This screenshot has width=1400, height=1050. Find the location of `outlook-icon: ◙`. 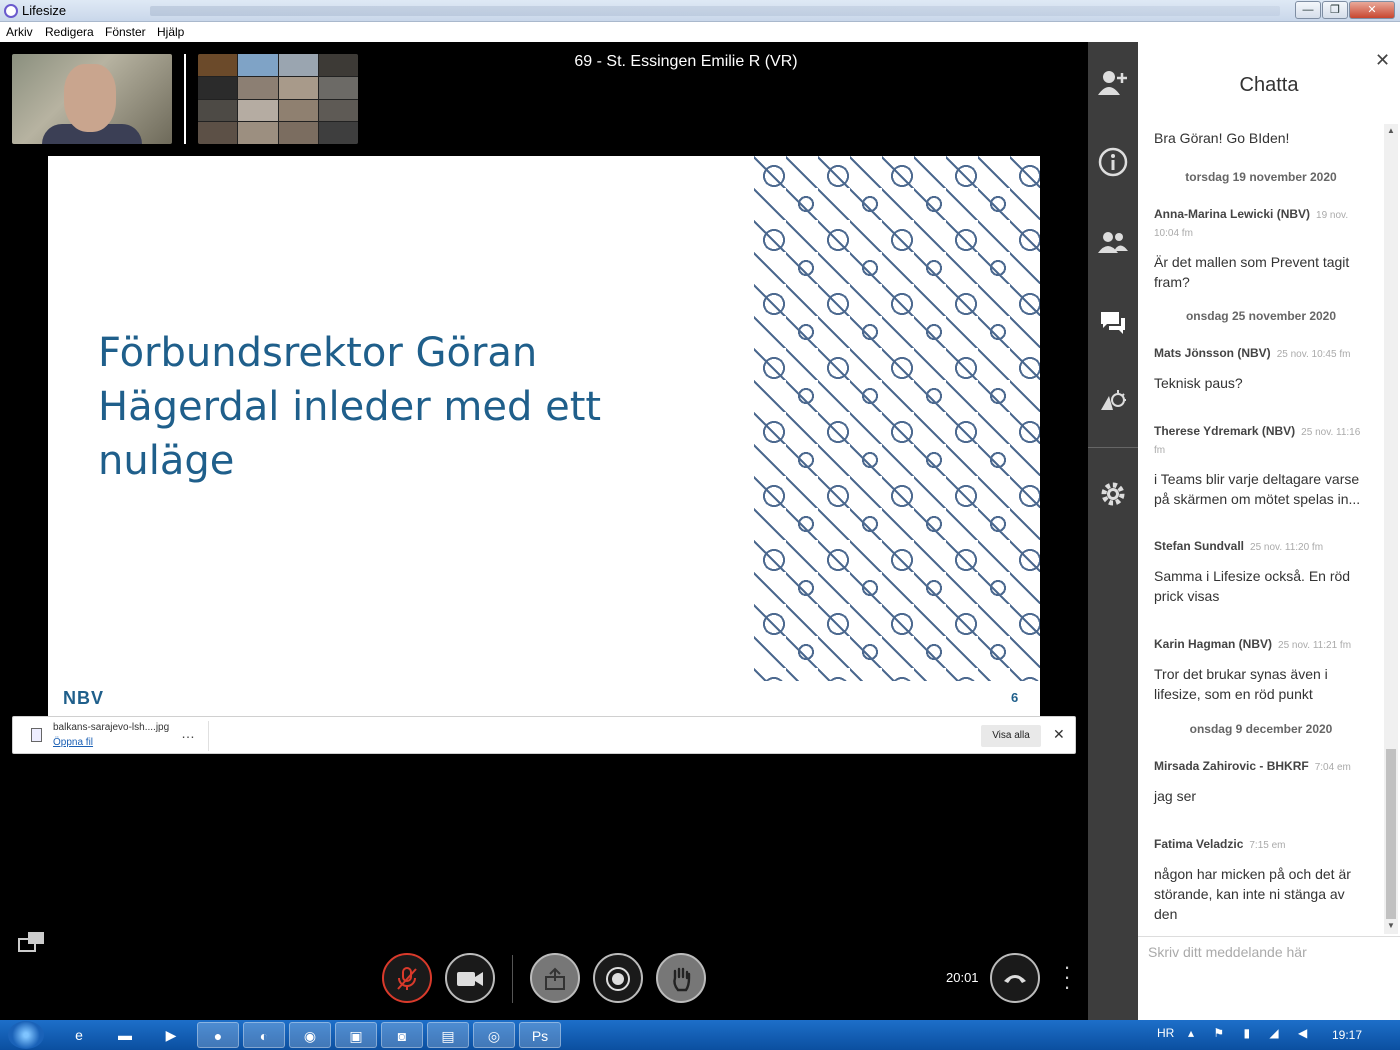

outlook-icon: ◙ is located at coordinates (402, 1035).